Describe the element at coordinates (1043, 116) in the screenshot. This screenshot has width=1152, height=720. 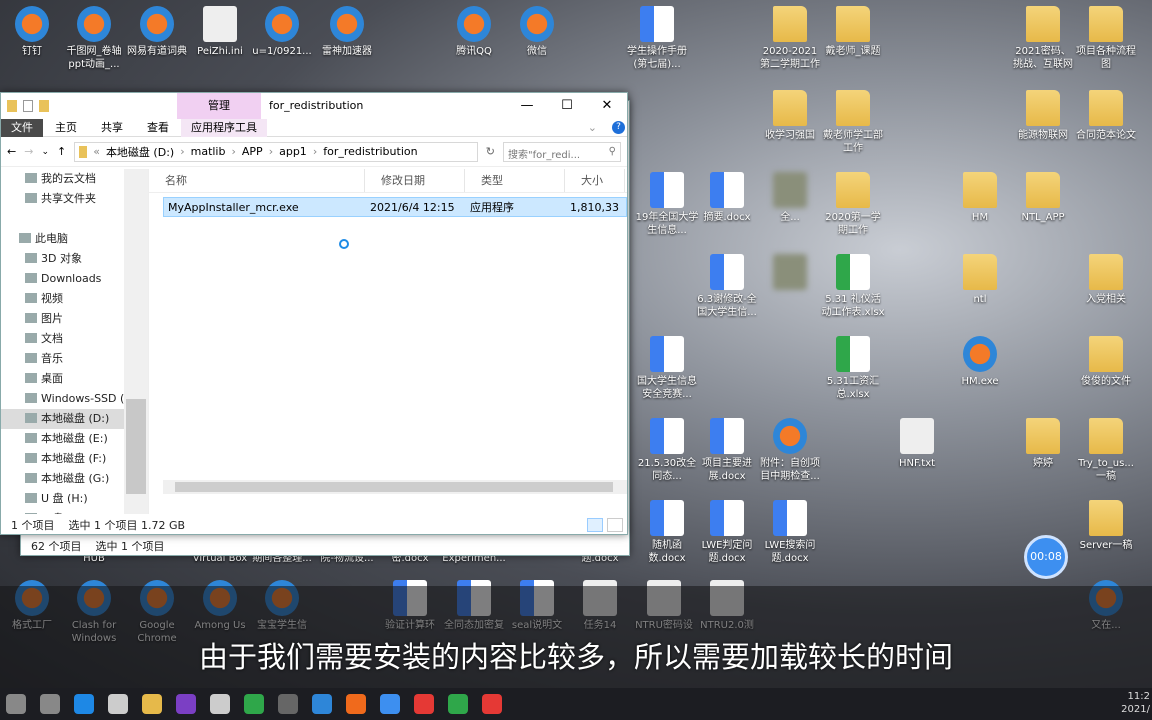
I see `desktop-icon: 能源物联网` at that location.